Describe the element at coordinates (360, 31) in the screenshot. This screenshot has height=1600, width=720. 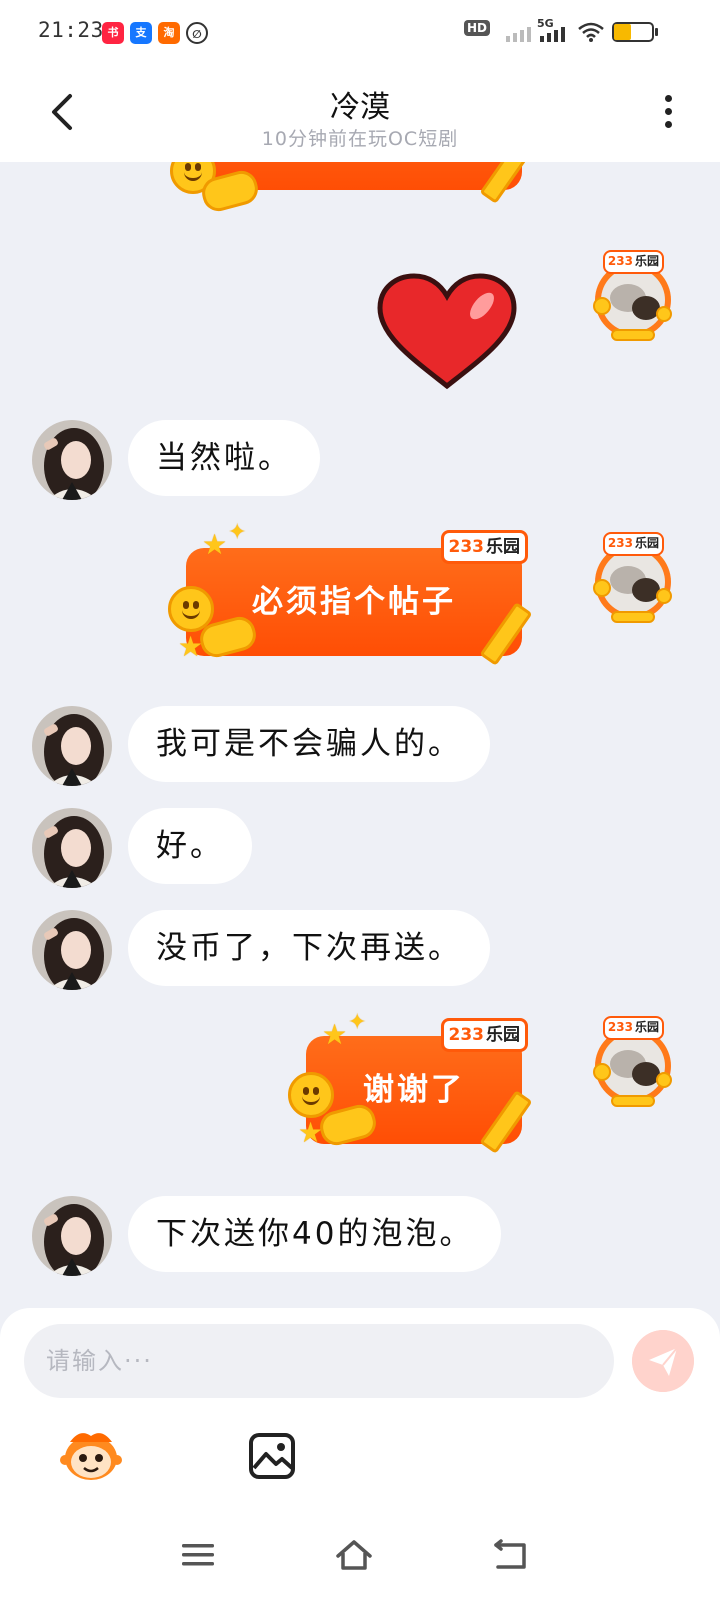
I see `status-bar: 21:23 书 支 淘 ∅ HD 5G` at that location.